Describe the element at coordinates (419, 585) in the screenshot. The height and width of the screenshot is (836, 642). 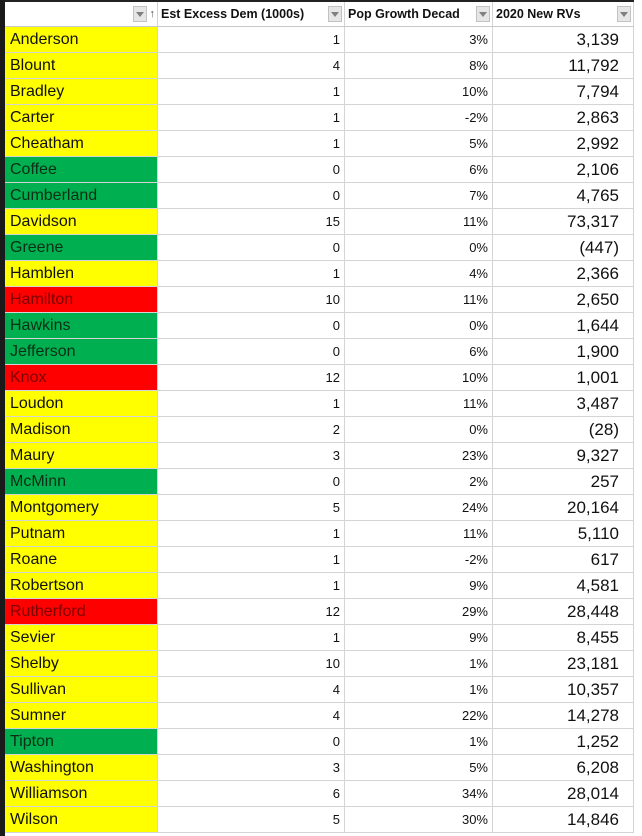
I see `pop-growth-cell: 9%` at that location.